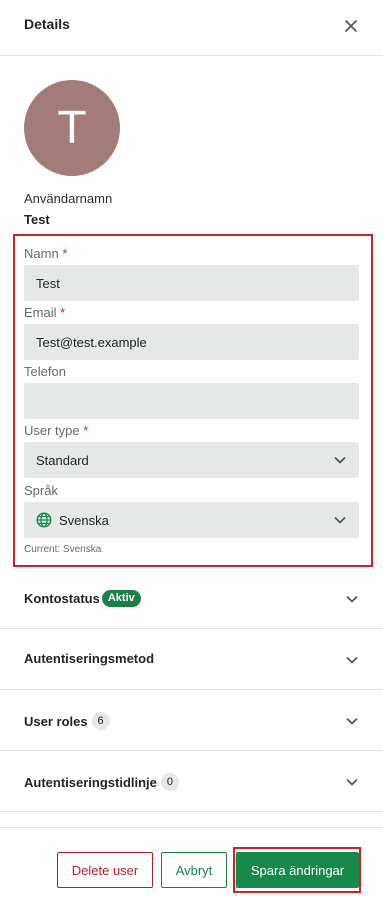 The image size is (383, 899). What do you see at coordinates (121, 598) in the screenshot?
I see `status-badge: Aktiv` at bounding box center [121, 598].